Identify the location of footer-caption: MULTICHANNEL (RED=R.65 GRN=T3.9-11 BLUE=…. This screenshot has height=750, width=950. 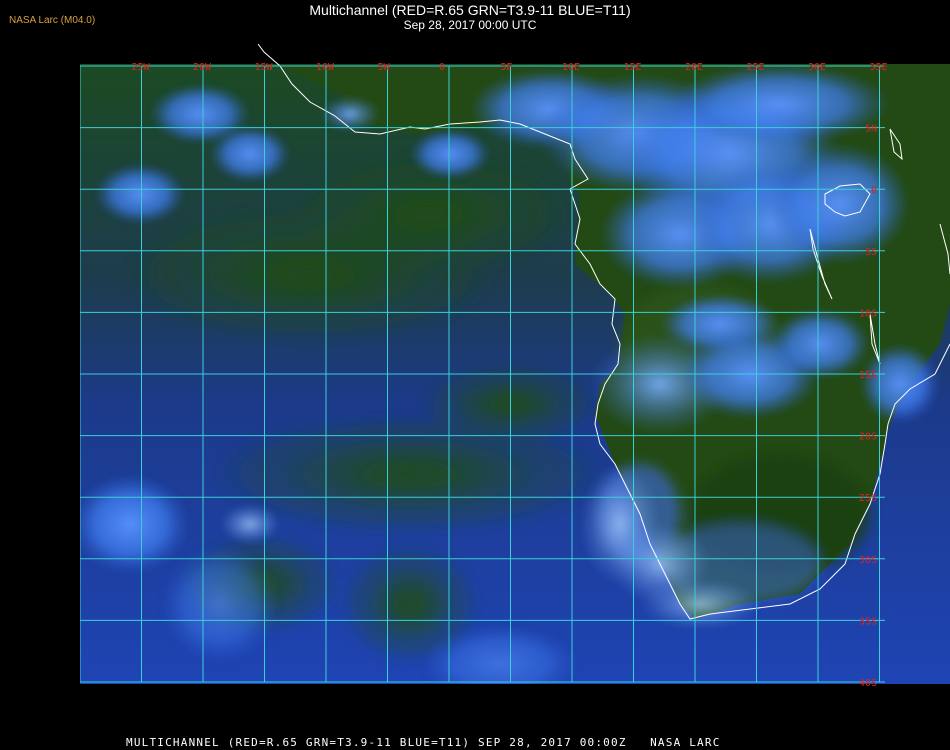
(423, 742).